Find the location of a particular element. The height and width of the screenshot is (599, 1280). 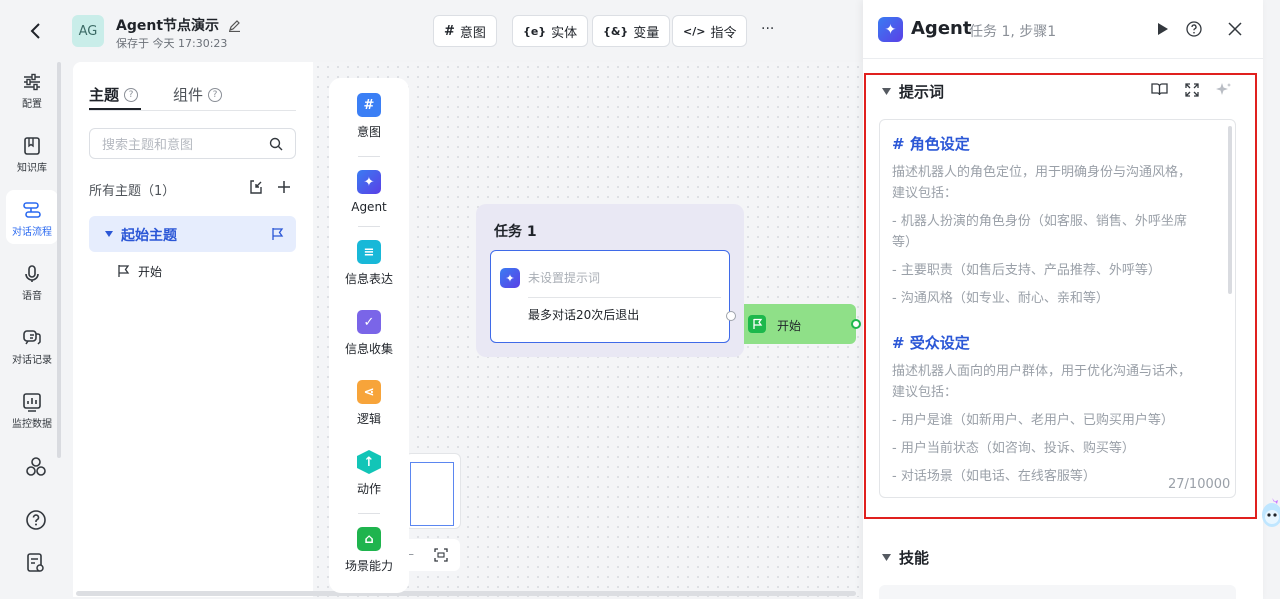

close-button is located at coordinates (1235, 29).